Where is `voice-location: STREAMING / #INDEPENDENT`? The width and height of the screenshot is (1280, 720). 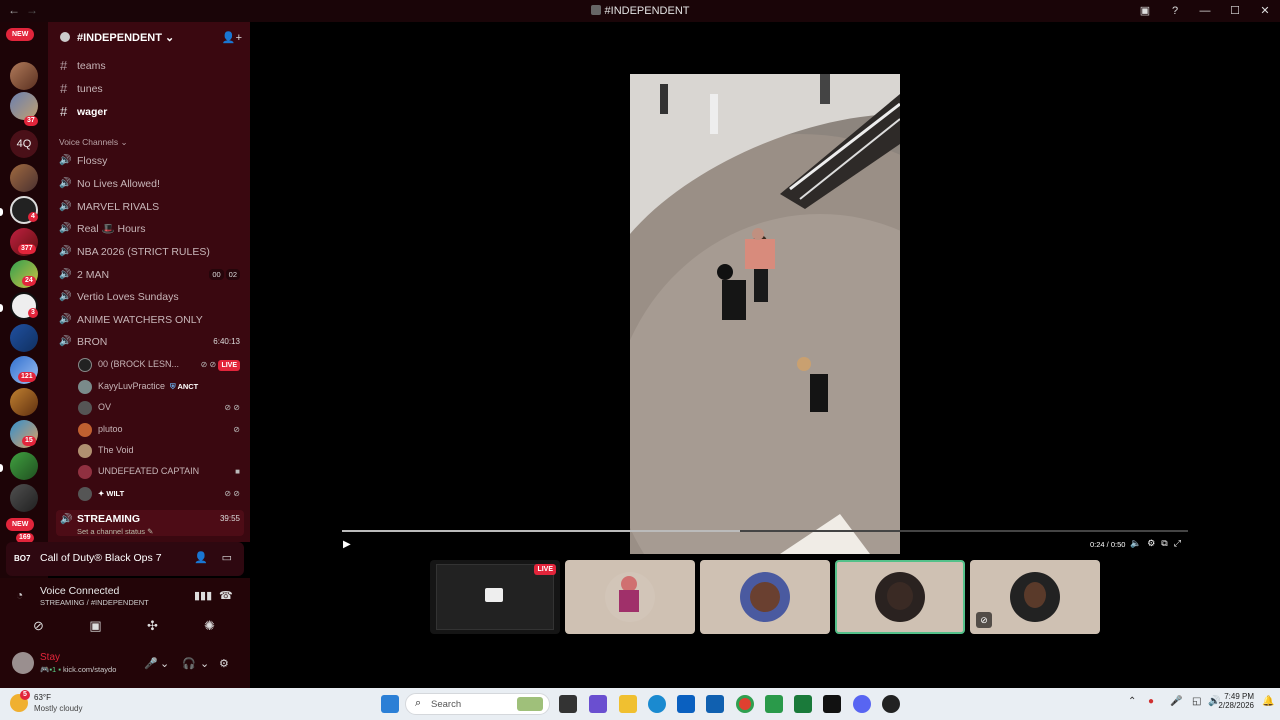 voice-location: STREAMING / #INDEPENDENT is located at coordinates (94, 602).